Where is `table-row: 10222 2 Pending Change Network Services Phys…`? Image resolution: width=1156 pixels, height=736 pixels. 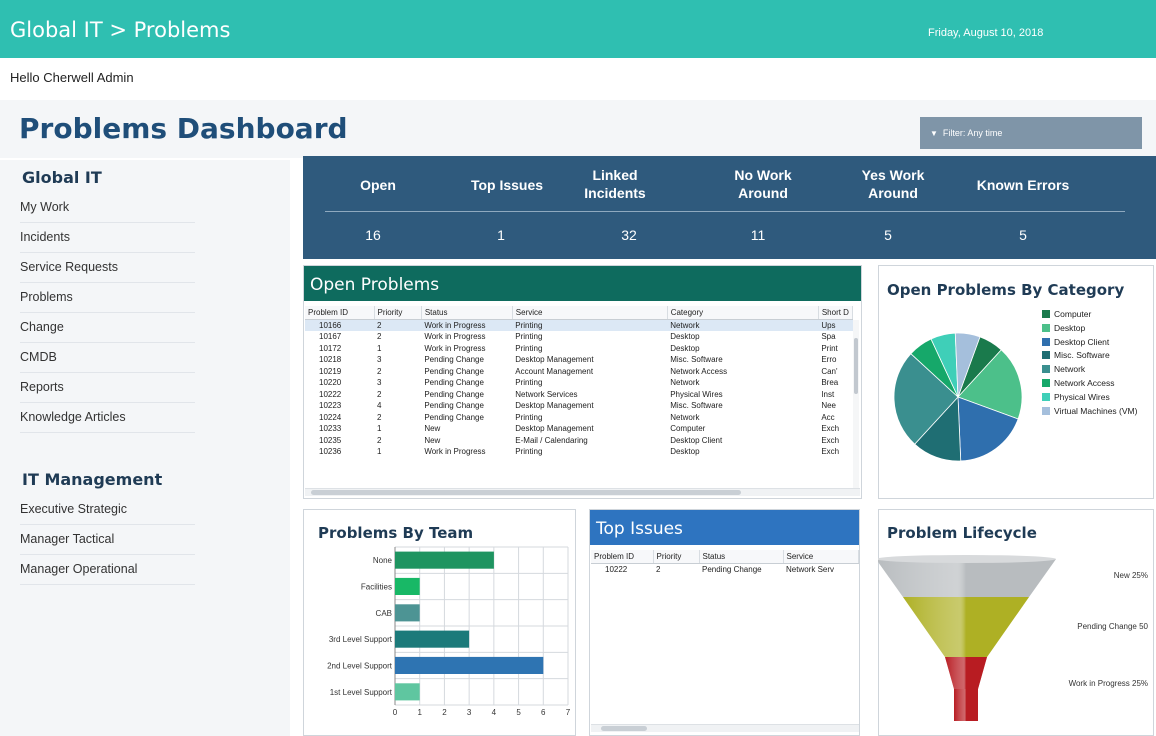 table-row: 10222 2 Pending Change Network Services Phys… is located at coordinates (579, 395).